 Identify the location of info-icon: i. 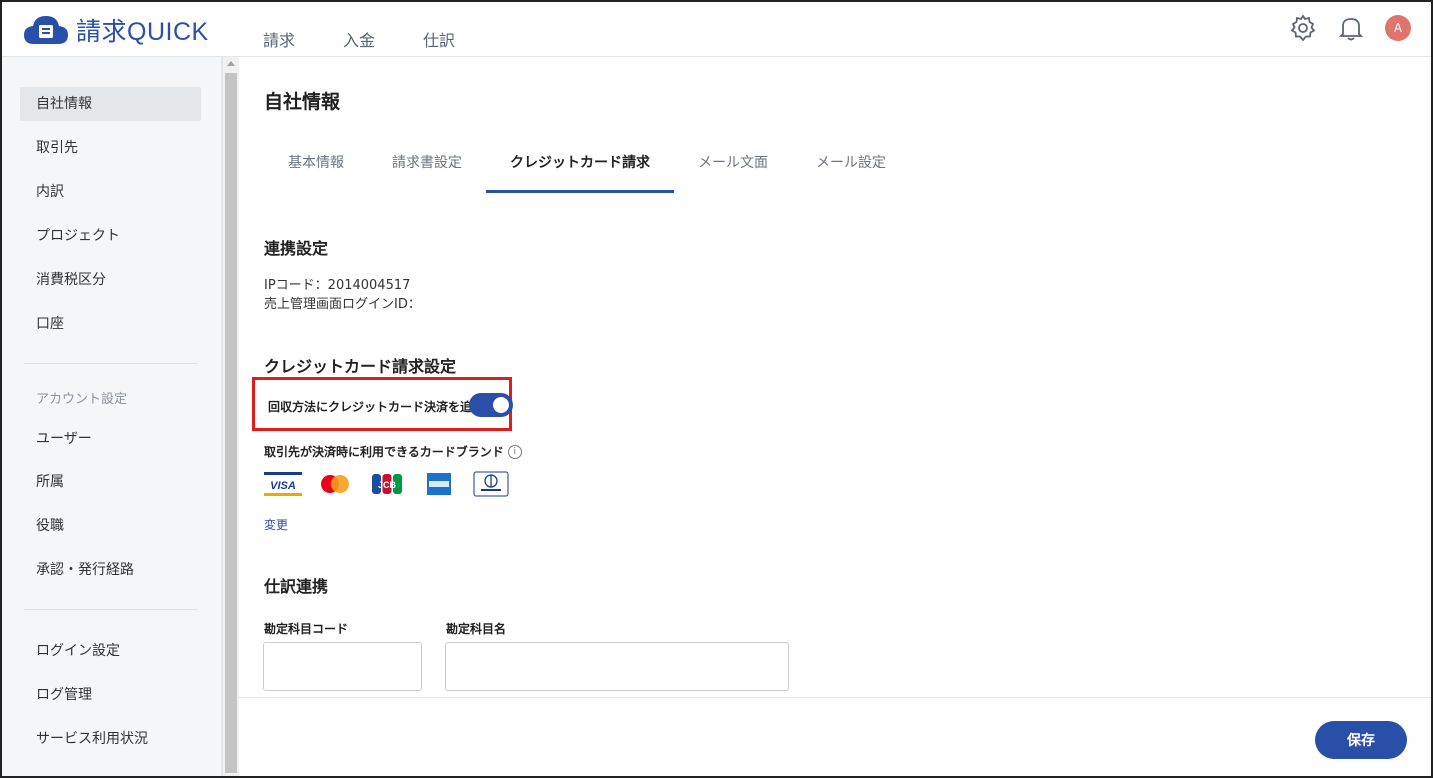
(514, 451).